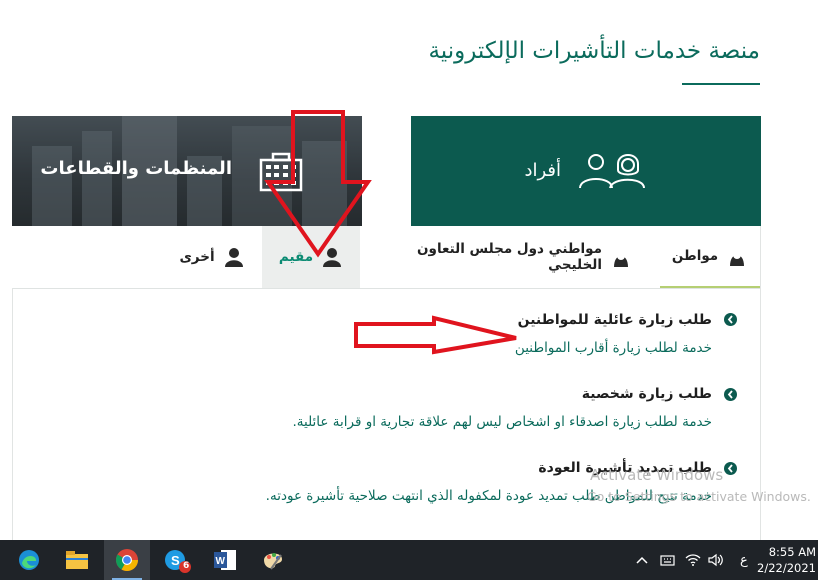  Describe the element at coordinates (613, 348) in the screenshot. I see `service-description: خدمة لطلب زيارة أقارب المواطنين` at that location.